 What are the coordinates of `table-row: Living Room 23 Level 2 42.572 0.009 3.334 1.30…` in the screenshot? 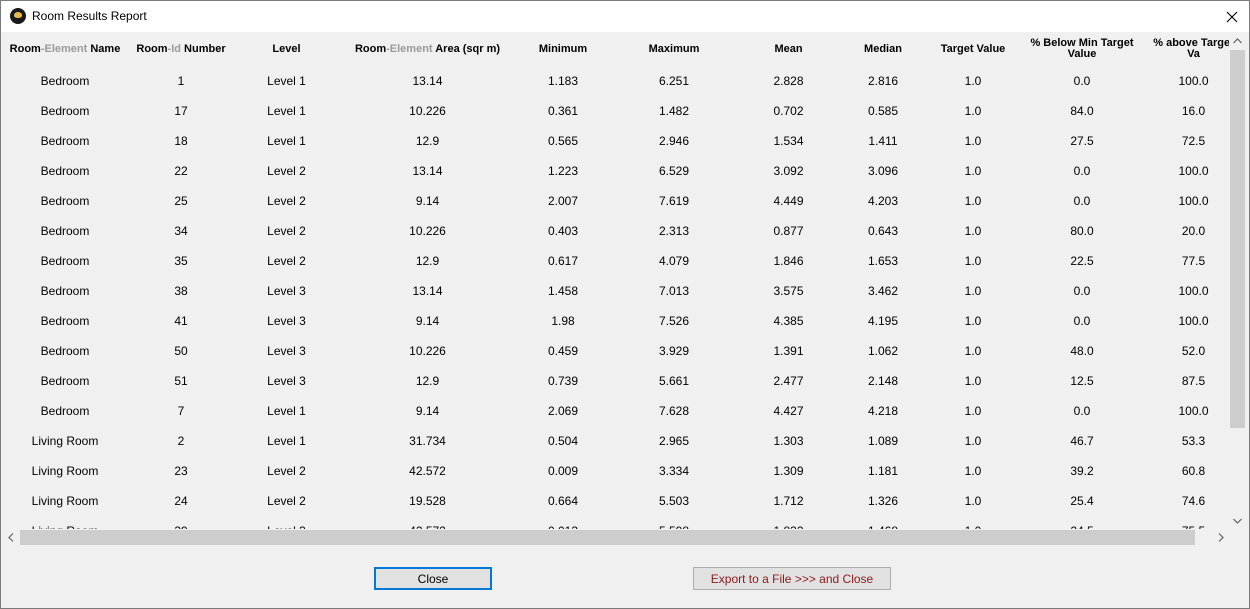 It's located at (615, 471).